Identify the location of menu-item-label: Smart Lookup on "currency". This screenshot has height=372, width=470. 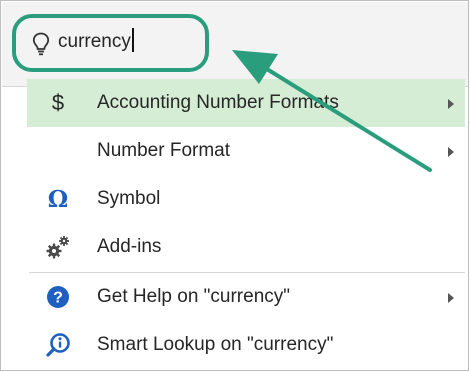
(215, 344).